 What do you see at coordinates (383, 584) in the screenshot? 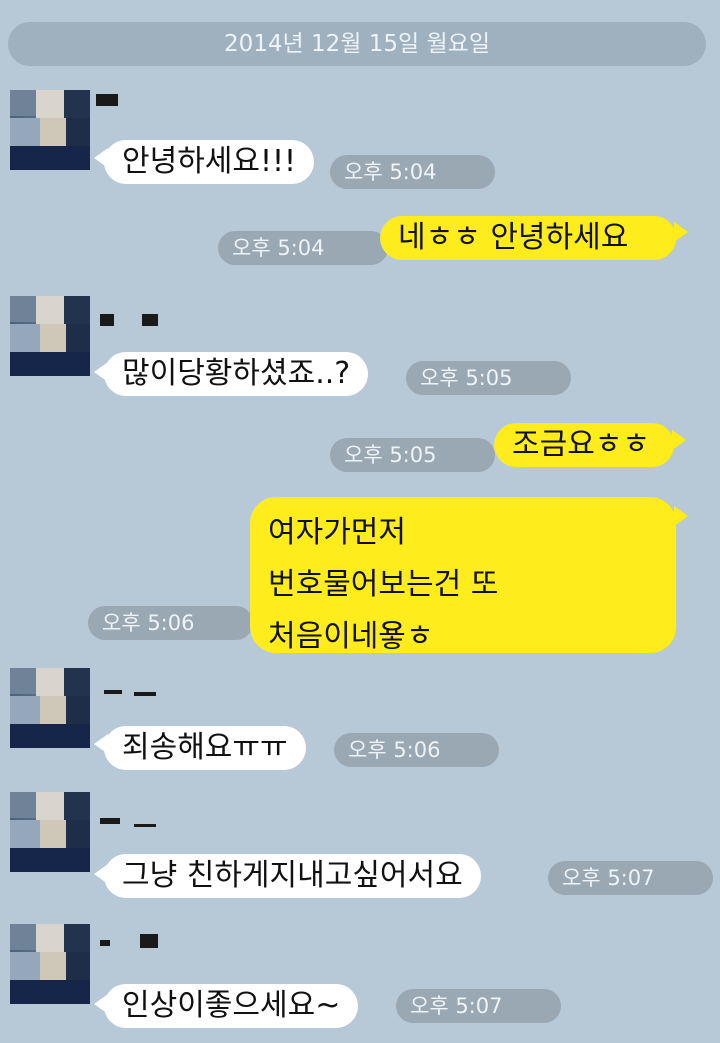
I see `message-line: 번호물어보는건 또` at bounding box center [383, 584].